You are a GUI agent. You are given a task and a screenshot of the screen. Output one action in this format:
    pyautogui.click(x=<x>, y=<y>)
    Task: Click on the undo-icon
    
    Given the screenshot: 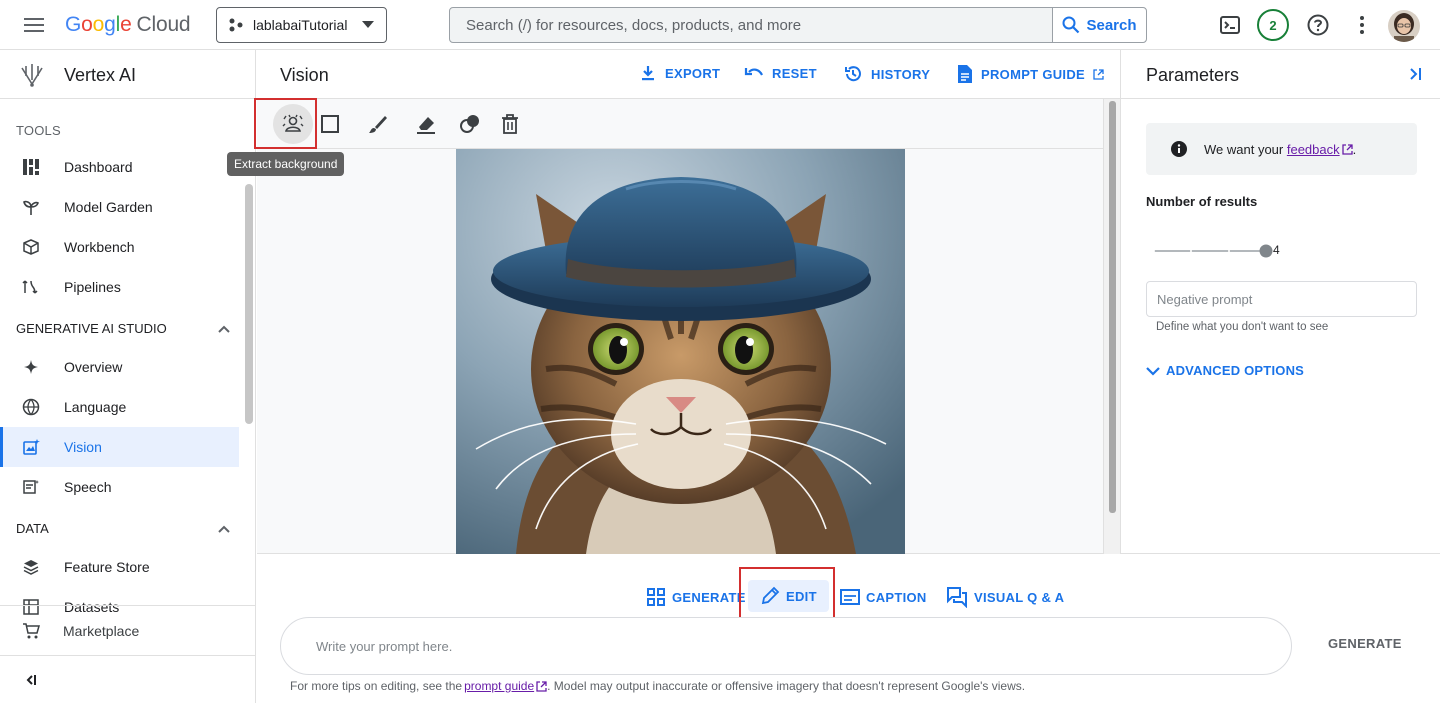 What is the action you would take?
    pyautogui.click(x=753, y=72)
    